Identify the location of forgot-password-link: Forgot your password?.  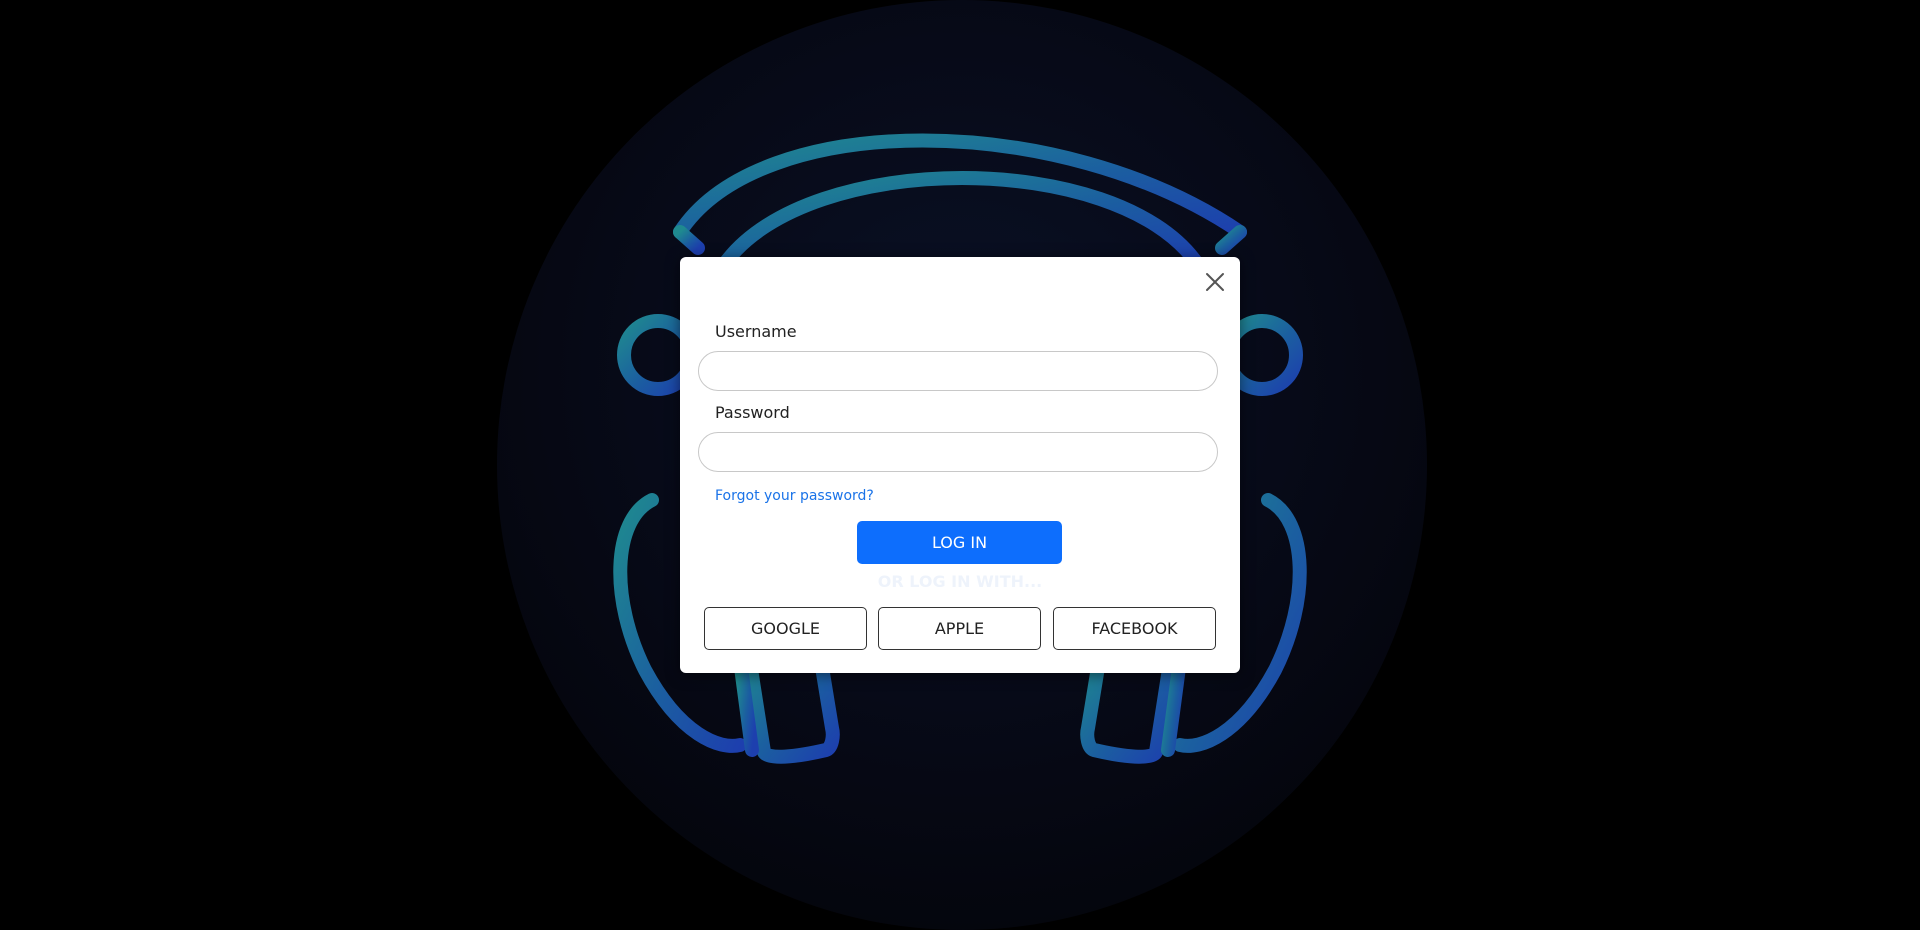
(794, 496).